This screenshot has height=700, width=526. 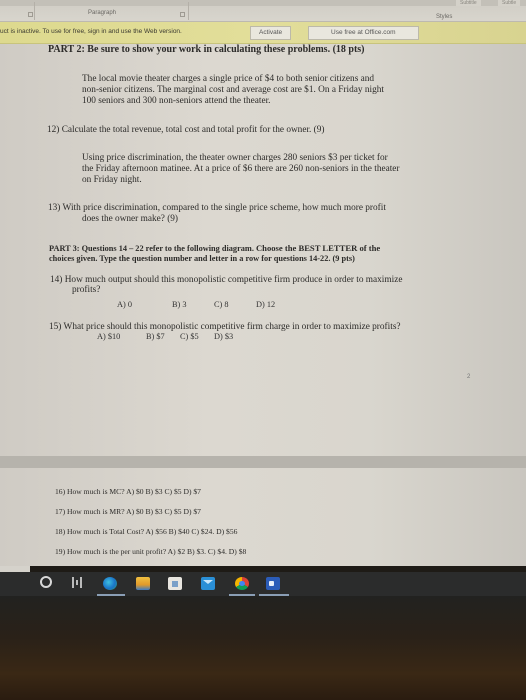 I want to click on store-icon-glyph, so click(x=175, y=584).